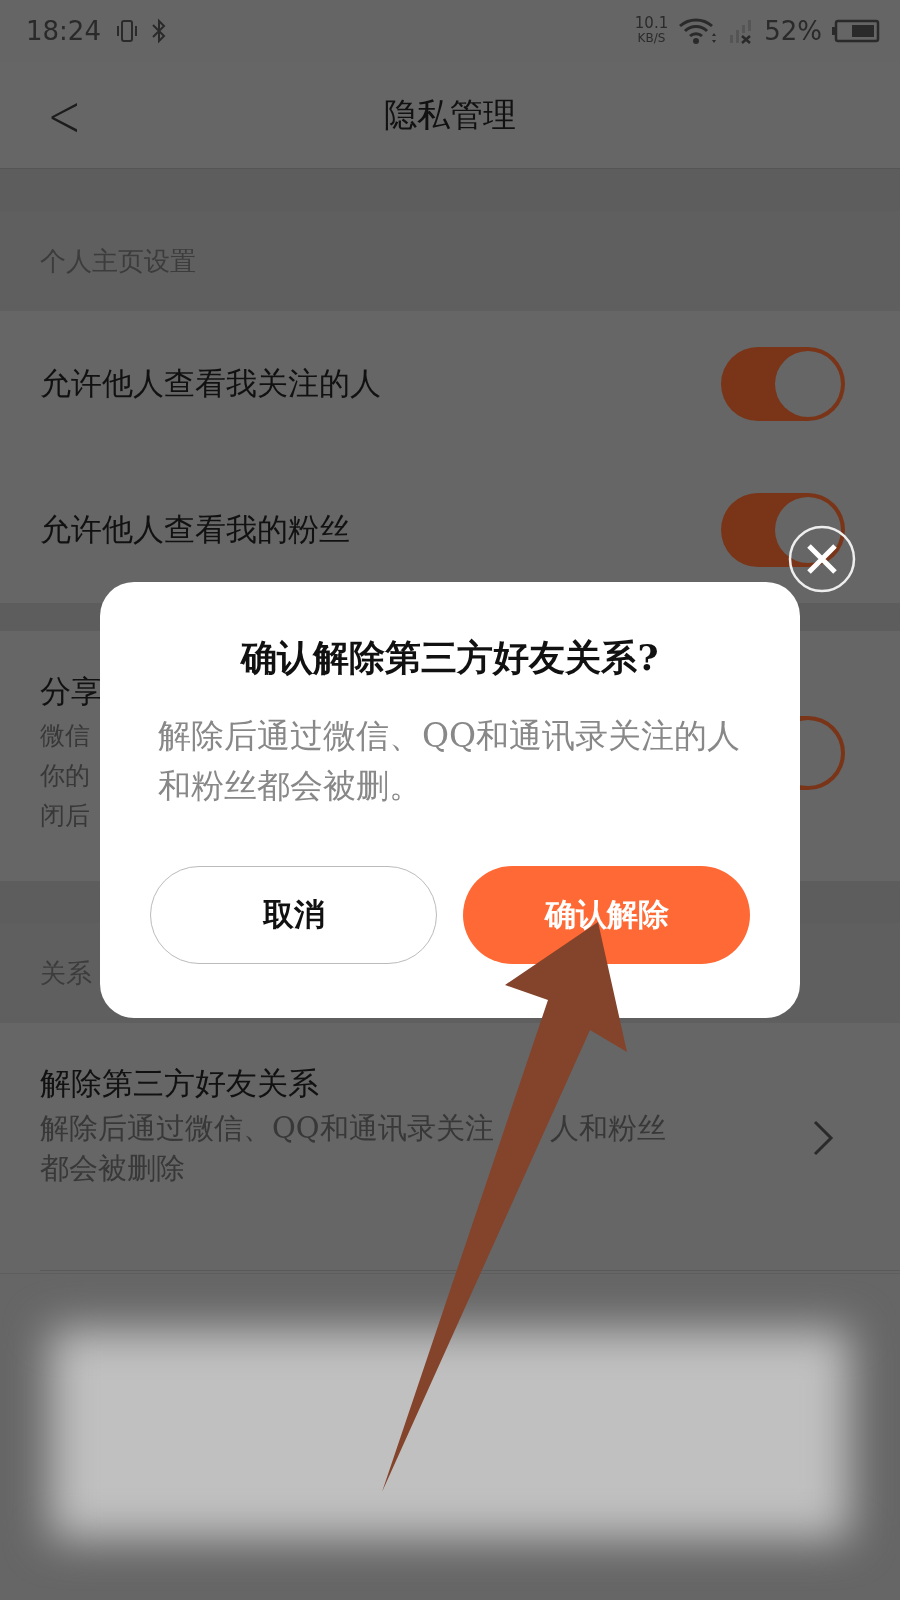 The width and height of the screenshot is (900, 1600). I want to click on confirm-button: 确认解除, so click(606, 915).